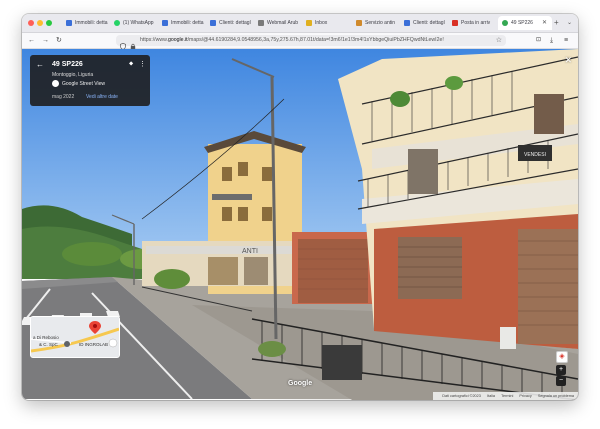 This screenshot has height=429, width=600. I want to click on back-icon: ←, so click(31, 40).